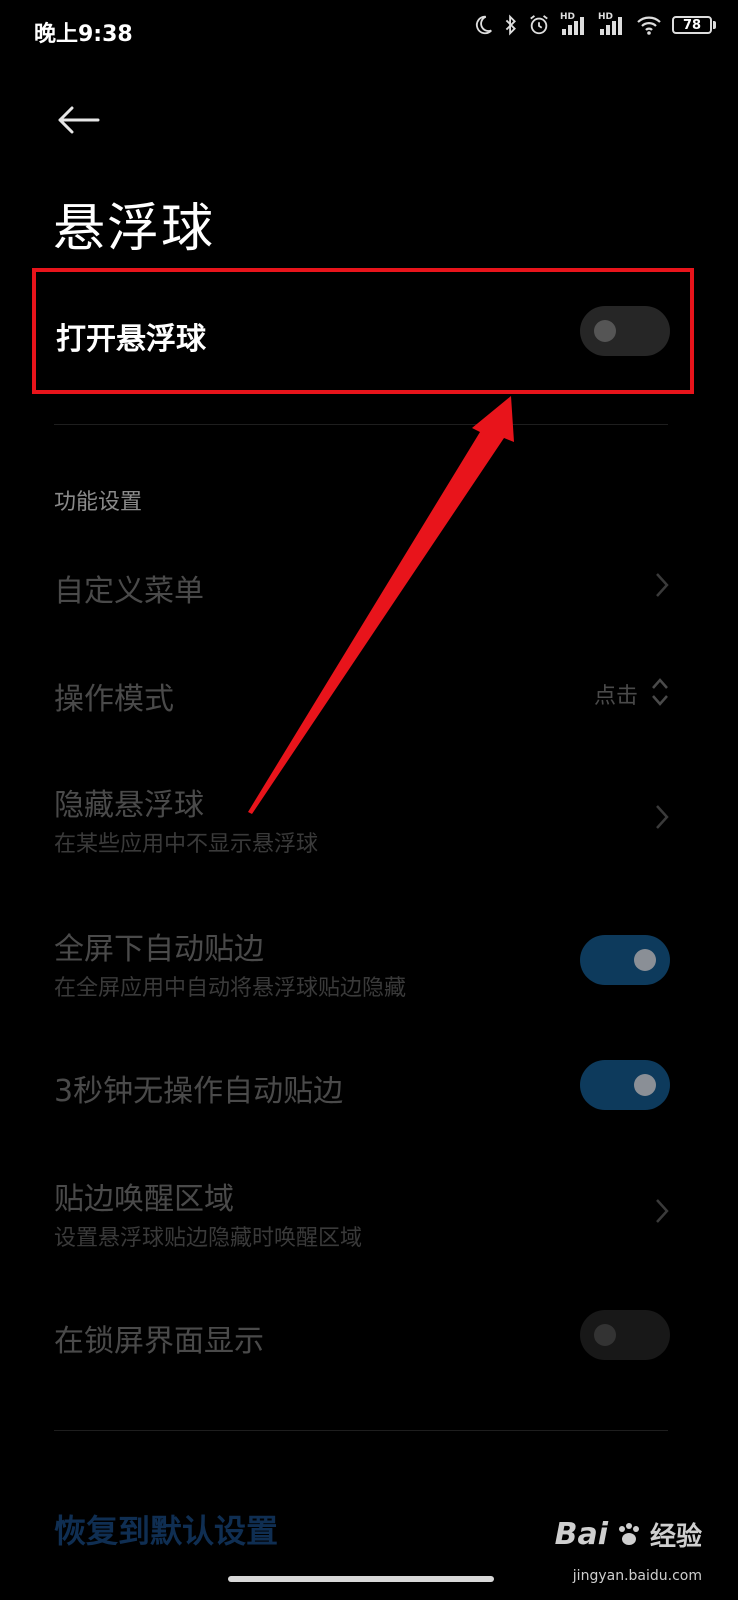 This screenshot has height=1600, width=738. I want to click on back-arrow-icon, so click(79, 120).